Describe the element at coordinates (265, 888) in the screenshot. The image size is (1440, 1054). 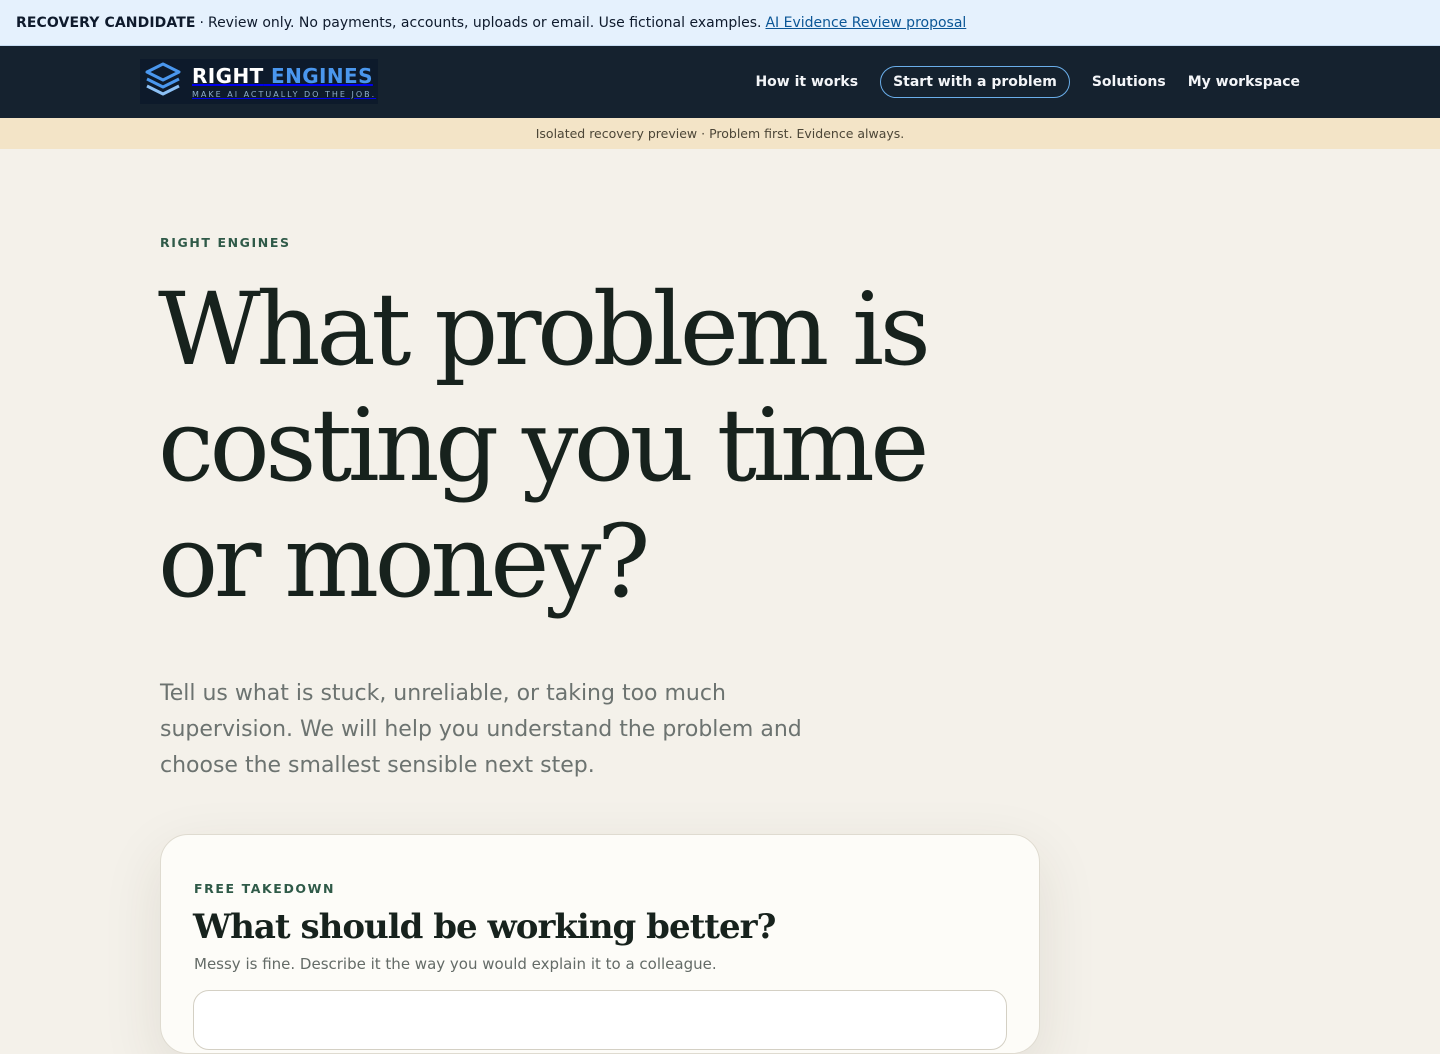
I see `card-eyebrow: FREE TAKEDOWN` at that location.